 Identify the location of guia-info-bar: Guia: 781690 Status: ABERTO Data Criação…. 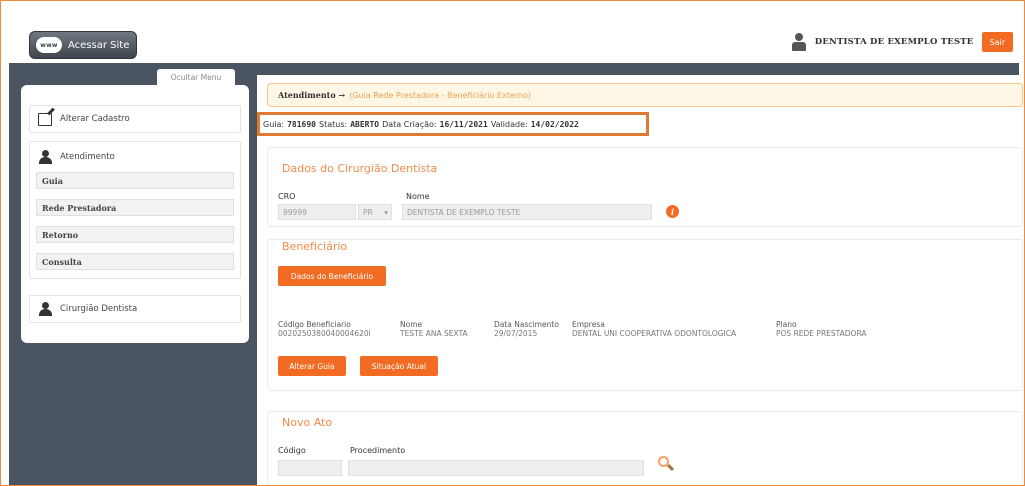
(453, 124).